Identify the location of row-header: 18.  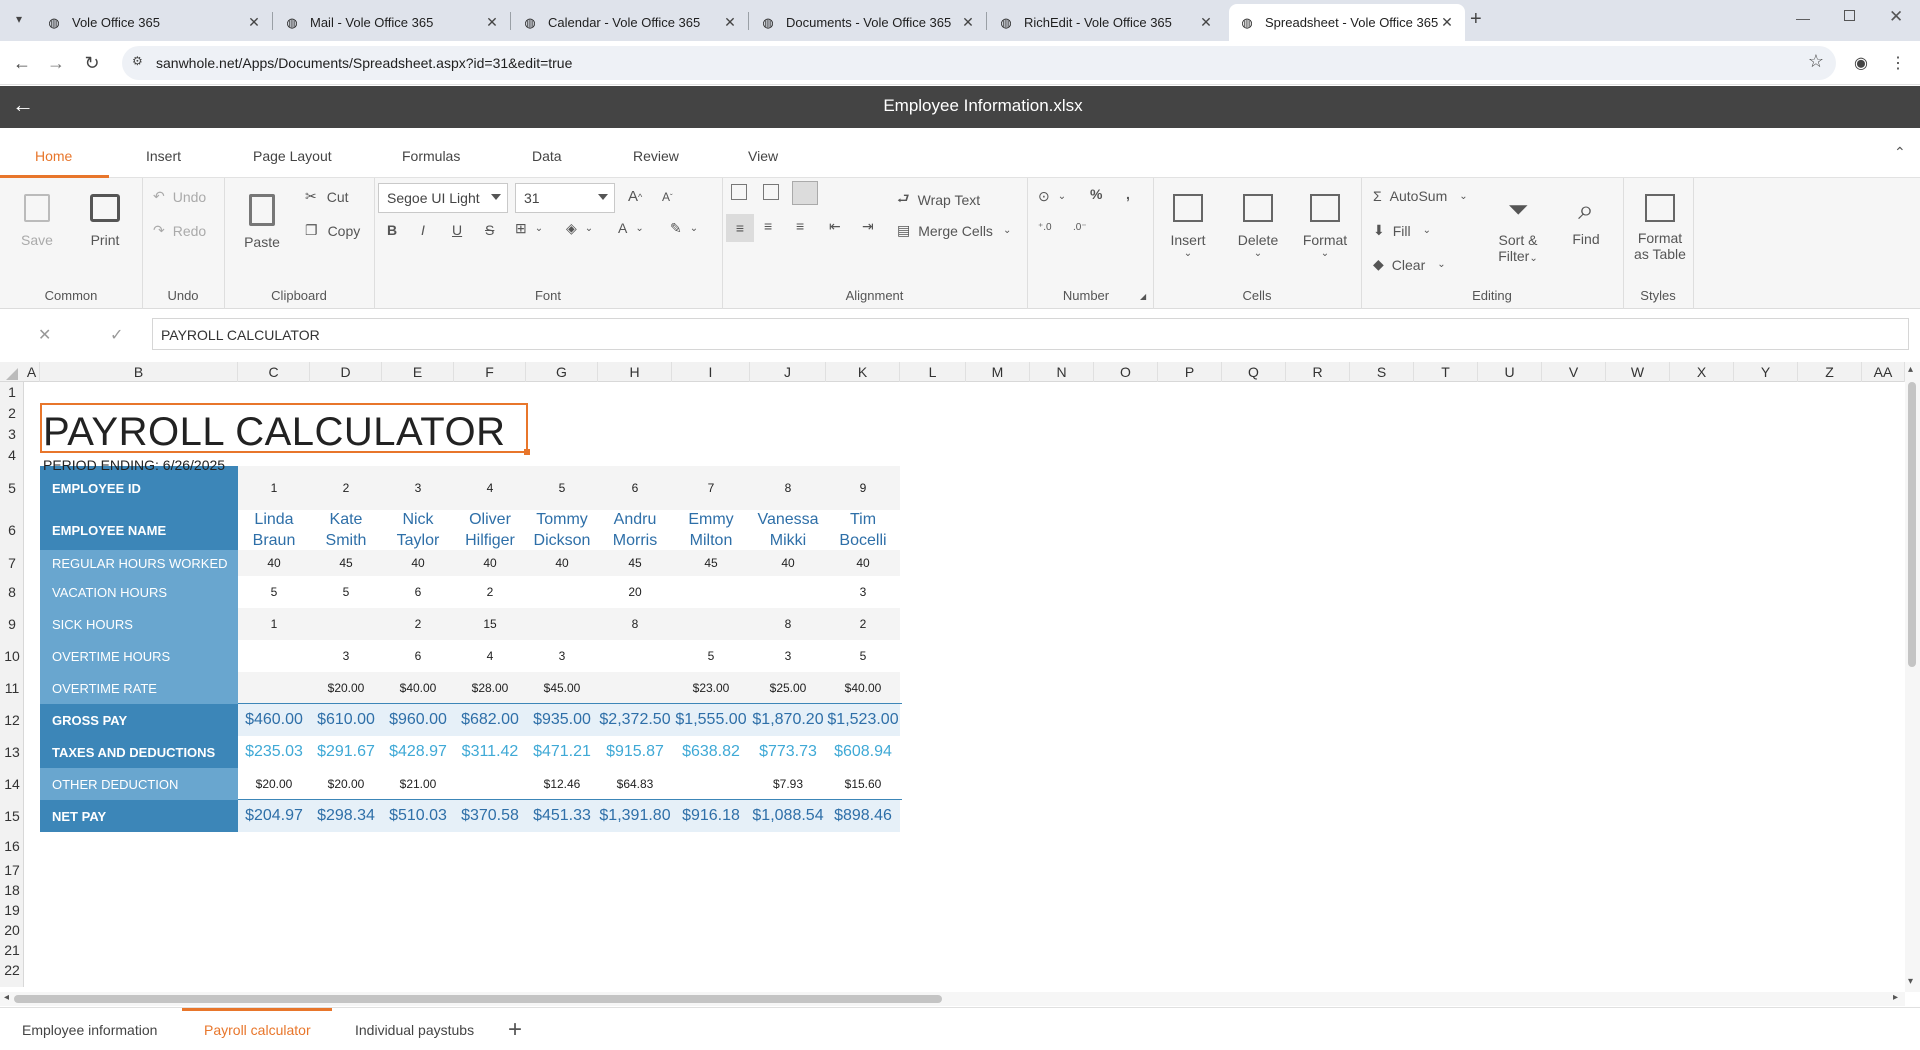
(12, 890).